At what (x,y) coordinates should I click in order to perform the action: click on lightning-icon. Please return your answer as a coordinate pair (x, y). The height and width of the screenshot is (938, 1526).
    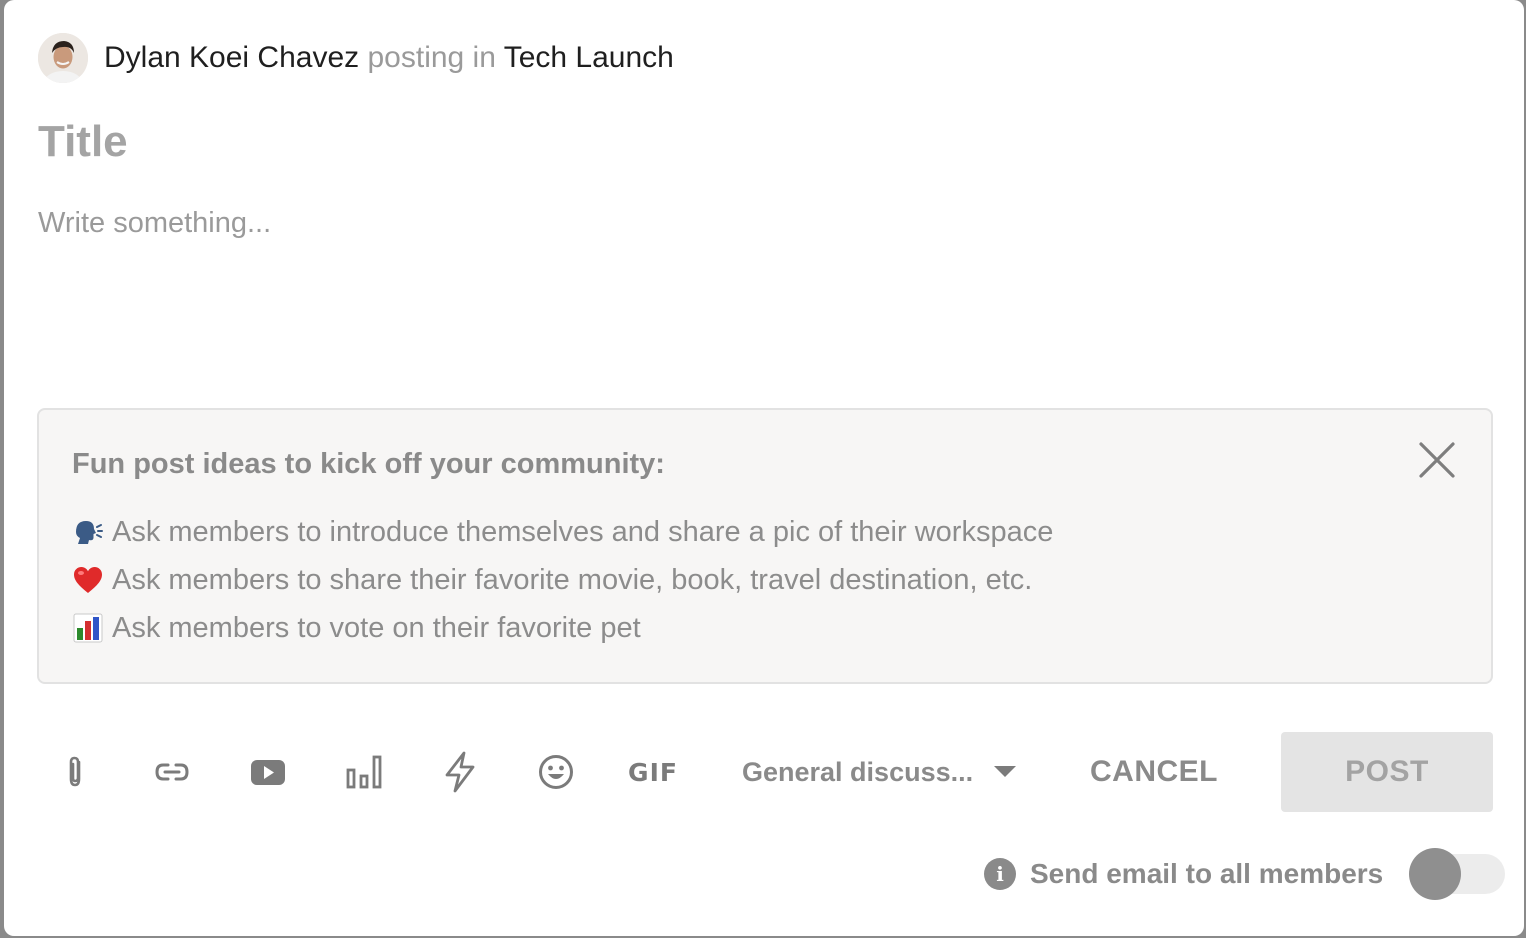
    Looking at the image, I should click on (460, 772).